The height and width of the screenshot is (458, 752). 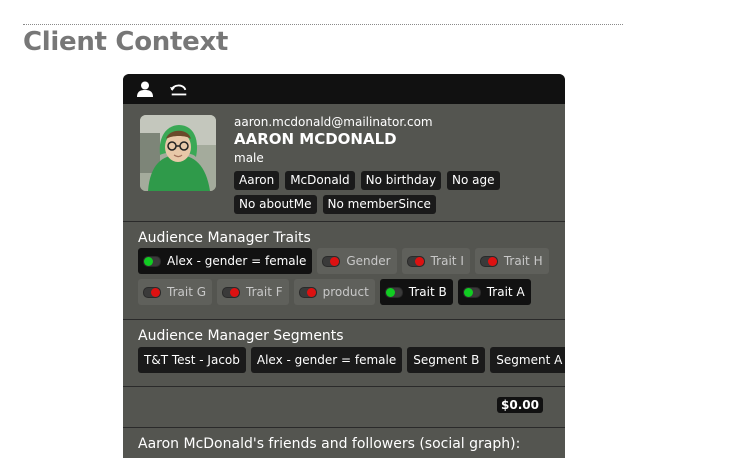 What do you see at coordinates (326, 360) in the screenshot?
I see `segment-item: Alex - gender = female` at bounding box center [326, 360].